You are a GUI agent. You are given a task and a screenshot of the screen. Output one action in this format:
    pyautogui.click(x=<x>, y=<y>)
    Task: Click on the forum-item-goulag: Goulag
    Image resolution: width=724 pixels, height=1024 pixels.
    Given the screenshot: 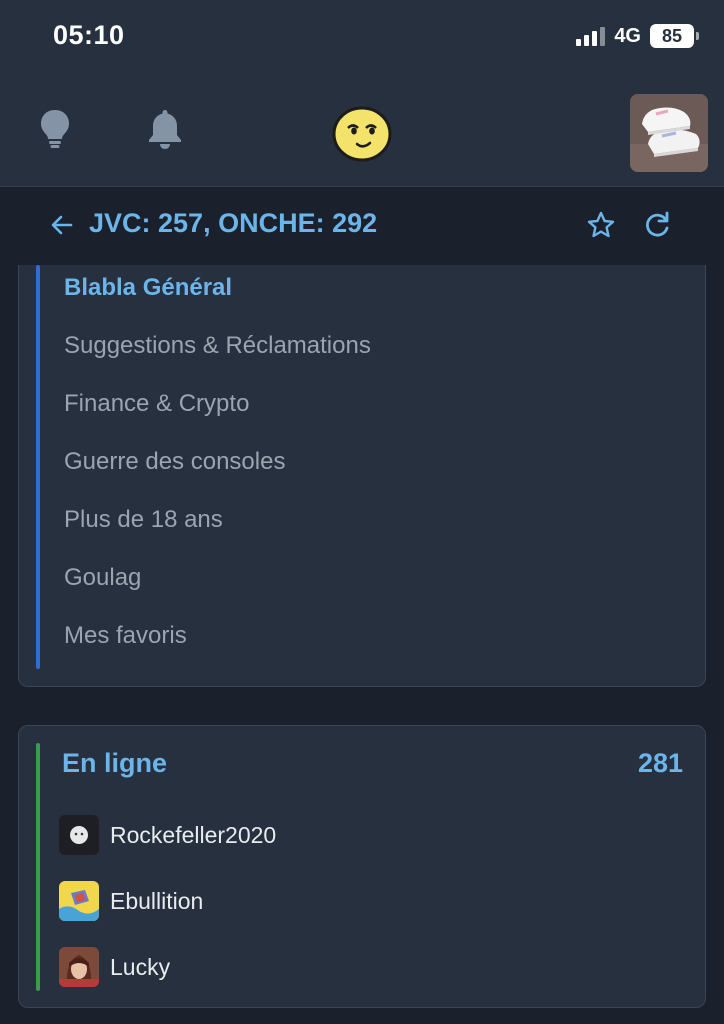 What is the action you would take?
    pyautogui.click(x=217, y=584)
    